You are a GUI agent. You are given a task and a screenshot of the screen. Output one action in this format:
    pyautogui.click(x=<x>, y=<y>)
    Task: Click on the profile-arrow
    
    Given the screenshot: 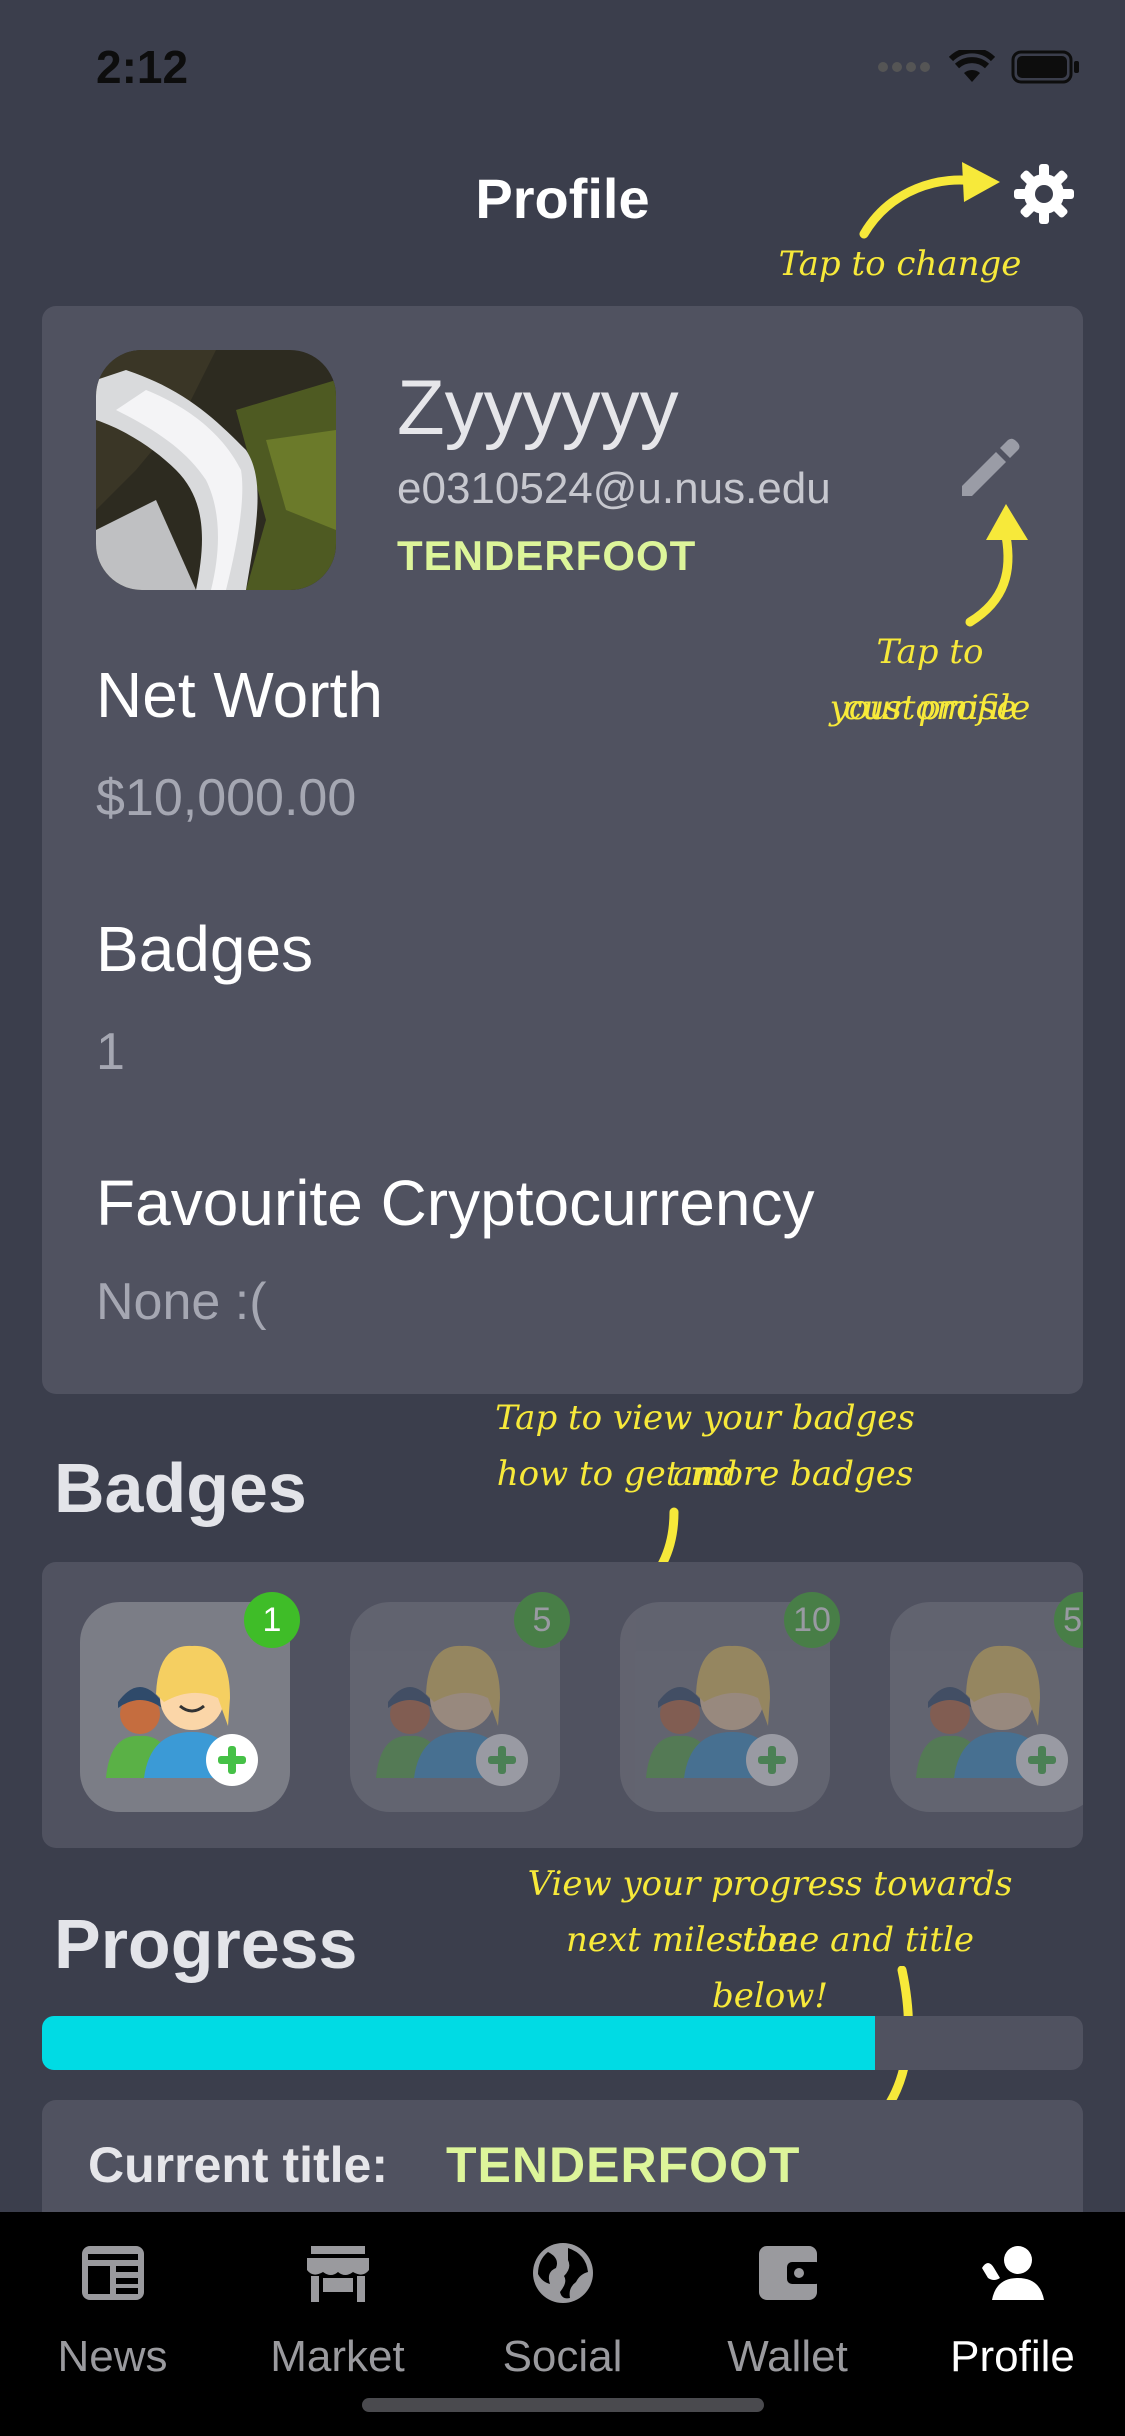 What is the action you would take?
    pyautogui.click(x=996, y=565)
    